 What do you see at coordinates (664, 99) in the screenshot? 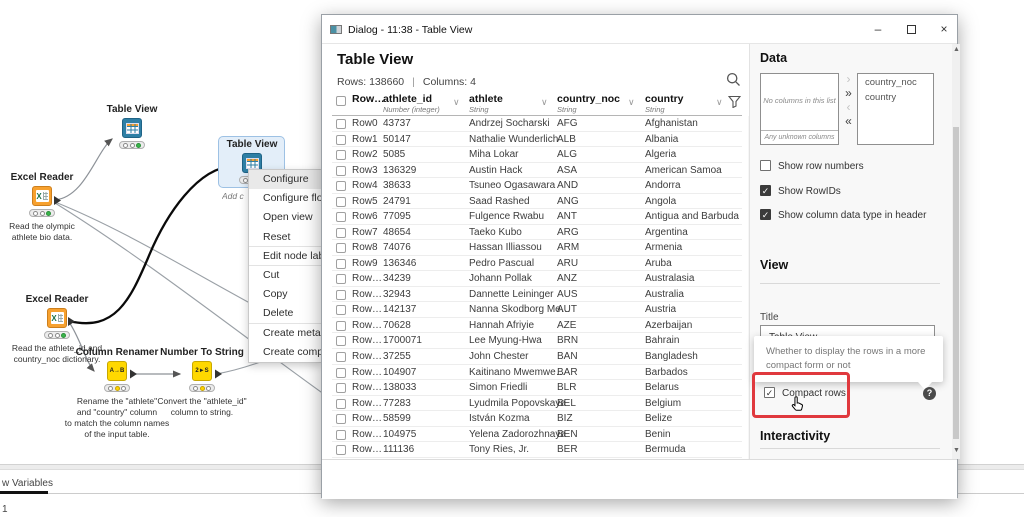
I see `column-header-country: country` at bounding box center [664, 99].